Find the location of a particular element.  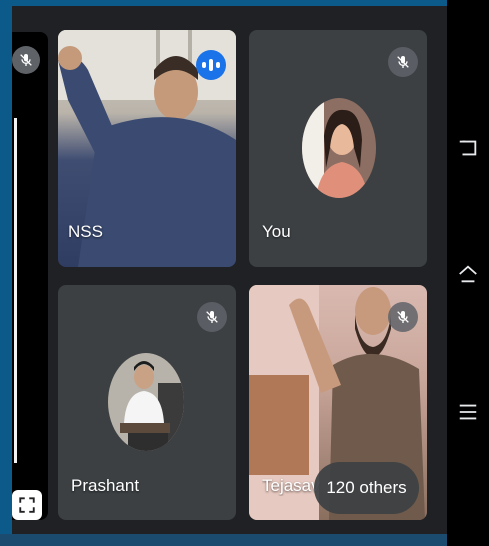

avatar-you-image is located at coordinates (339, 148).